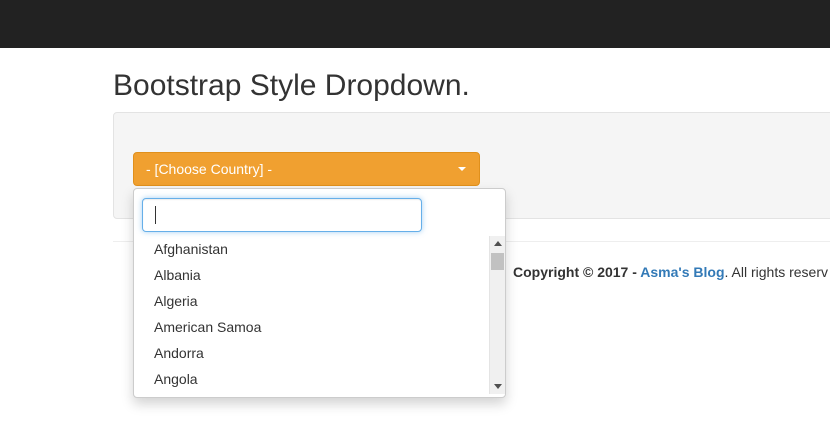  I want to click on country-option: Angola, so click(311, 379).